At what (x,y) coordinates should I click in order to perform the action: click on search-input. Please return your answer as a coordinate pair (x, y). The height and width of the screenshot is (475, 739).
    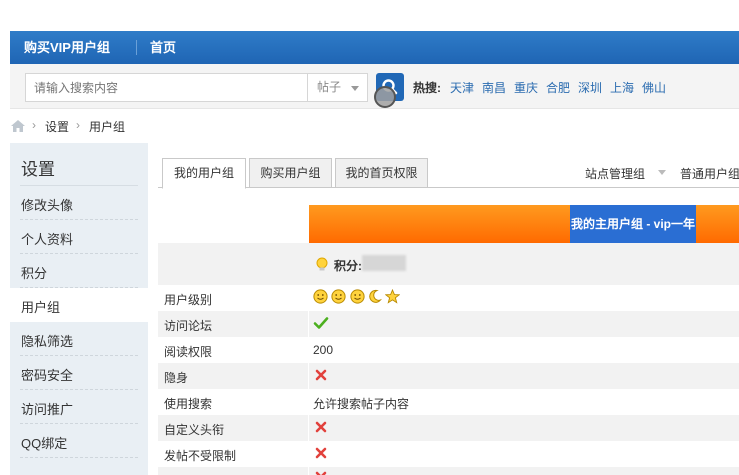
    Looking at the image, I should click on (166, 87).